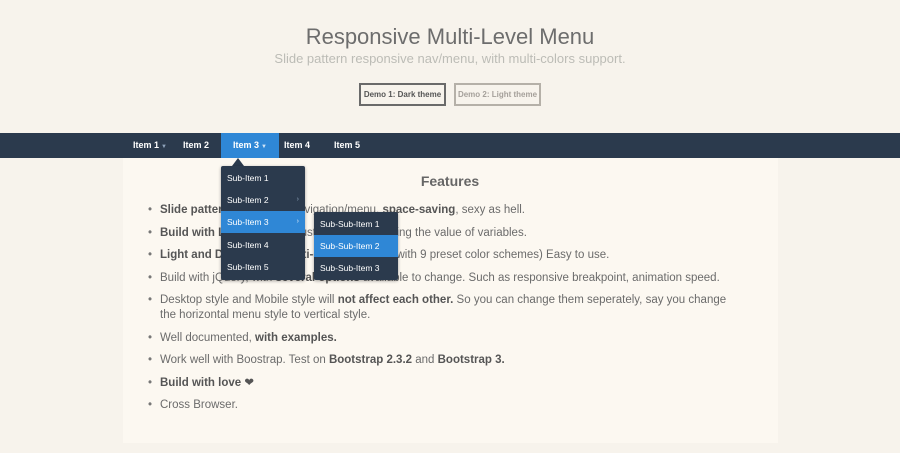 The height and width of the screenshot is (453, 900). Describe the element at coordinates (195, 210) in the screenshot. I see `feature-text: Slide pattern` at that location.